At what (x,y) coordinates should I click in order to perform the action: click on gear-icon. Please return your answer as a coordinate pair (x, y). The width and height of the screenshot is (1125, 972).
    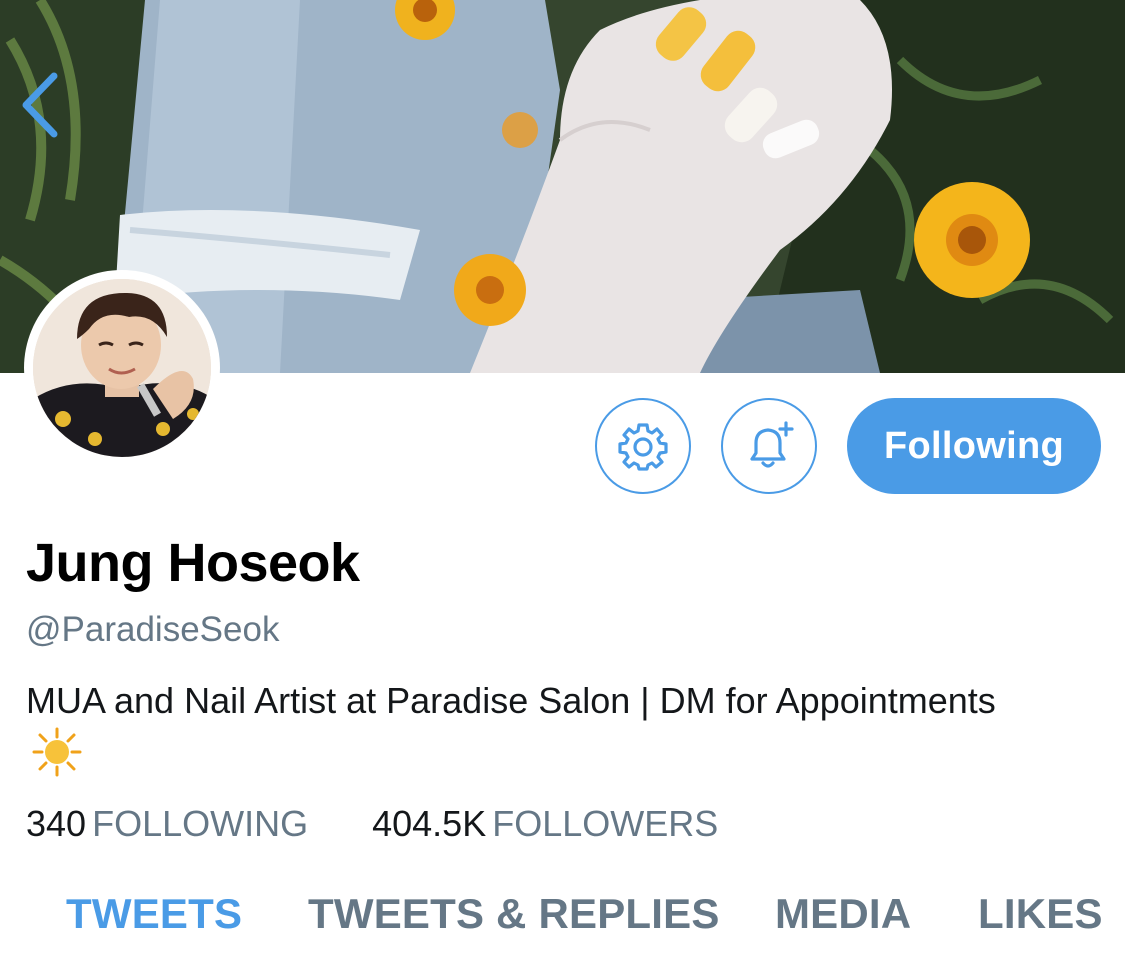
    Looking at the image, I should click on (643, 447).